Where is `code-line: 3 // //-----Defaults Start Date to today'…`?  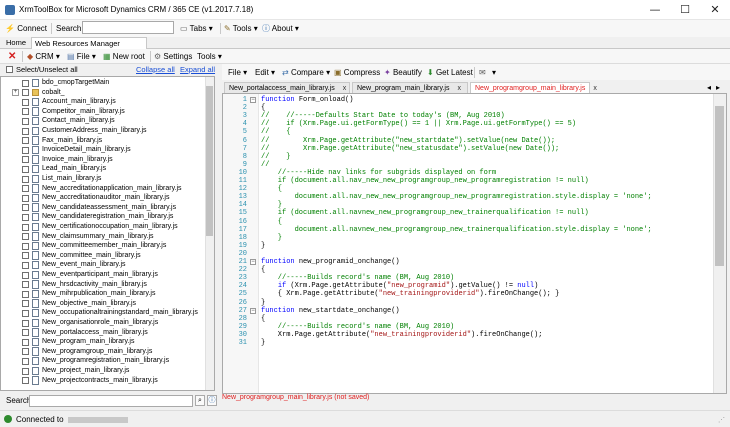 code-line: 3 // //-----Defaults Start Date to today'… is located at coordinates (458, 116).